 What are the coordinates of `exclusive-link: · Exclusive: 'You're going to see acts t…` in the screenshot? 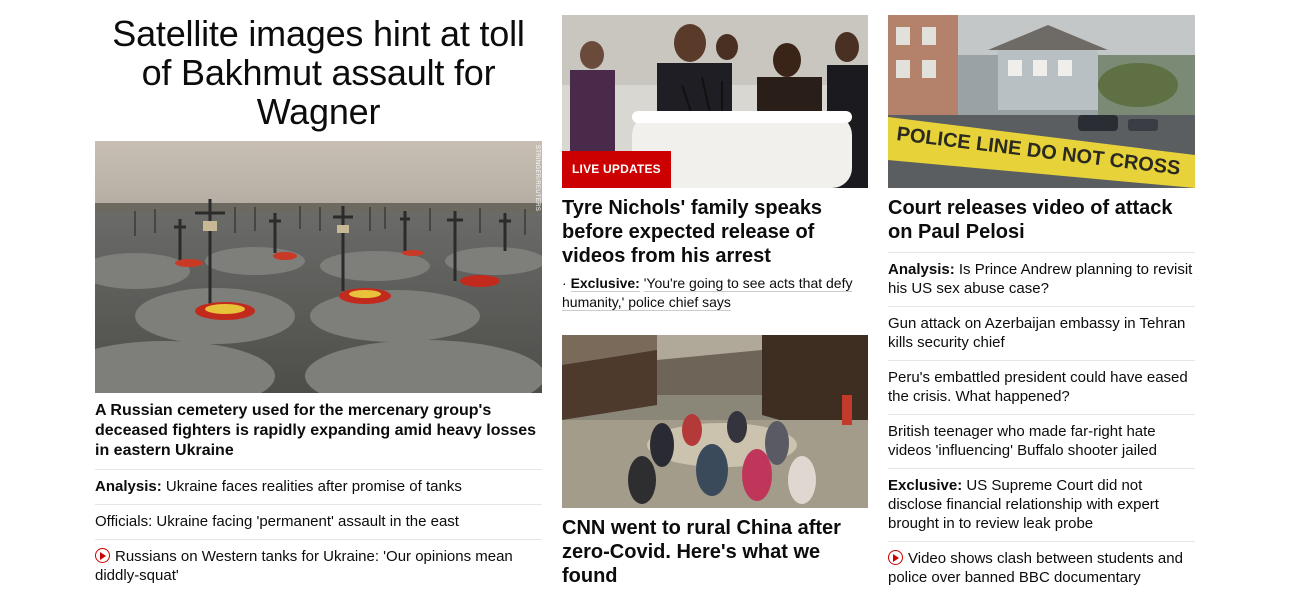 It's located at (715, 293).